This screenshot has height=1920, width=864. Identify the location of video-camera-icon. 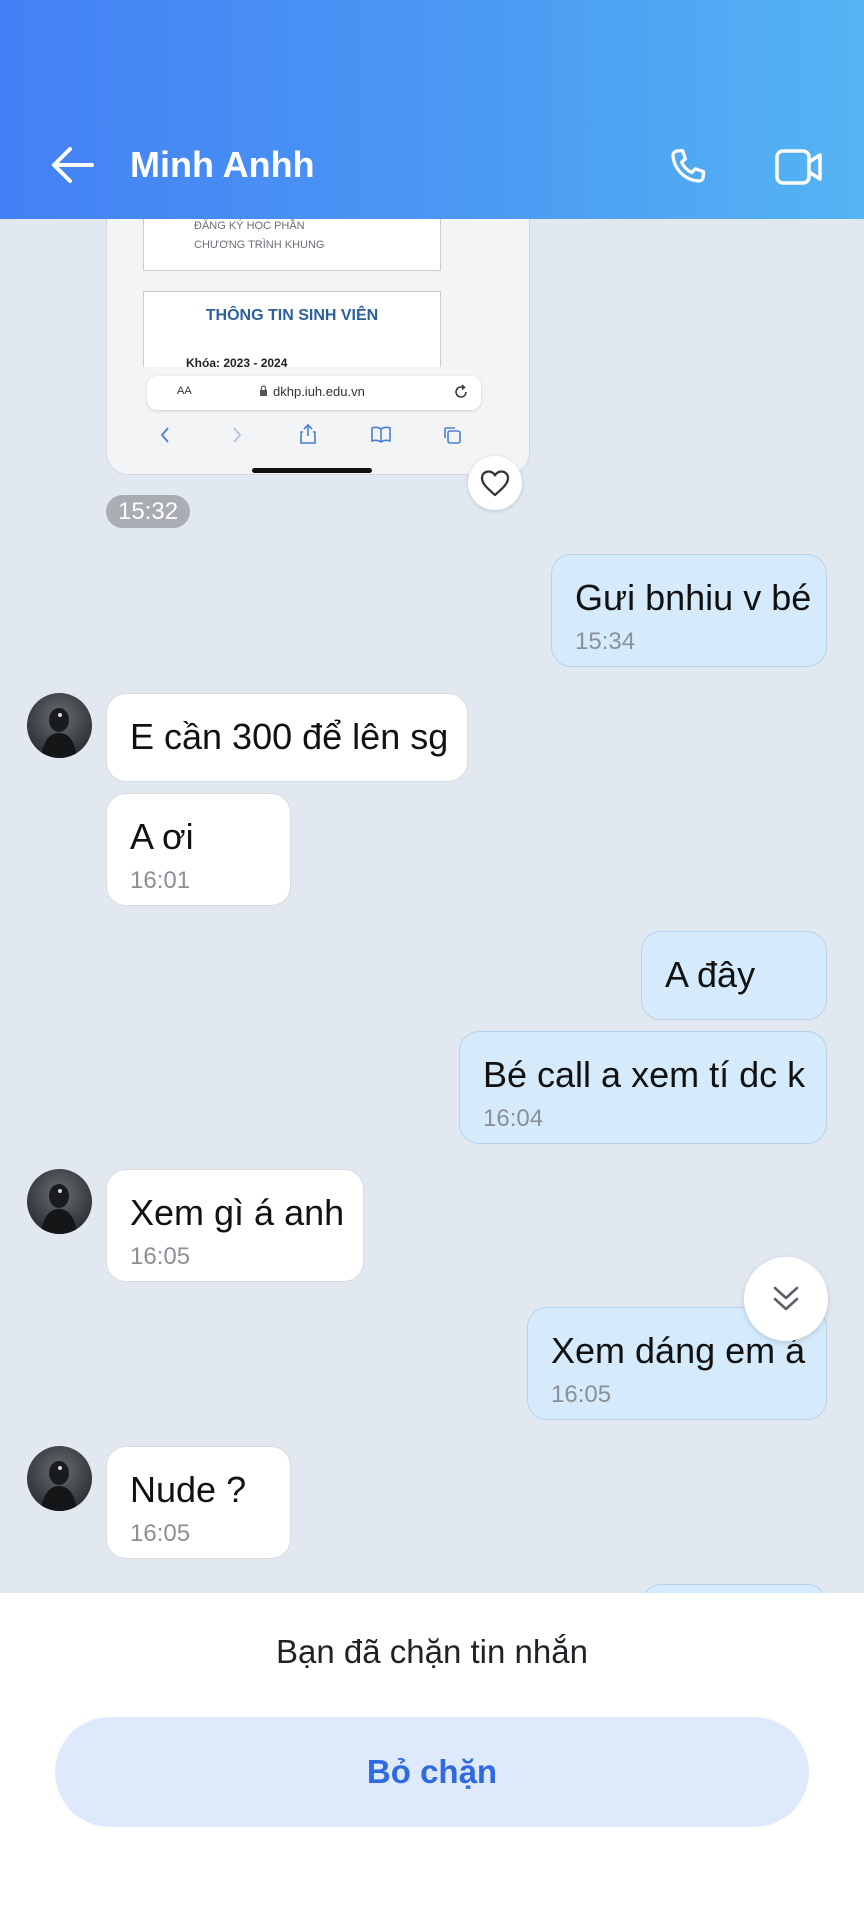
(799, 167).